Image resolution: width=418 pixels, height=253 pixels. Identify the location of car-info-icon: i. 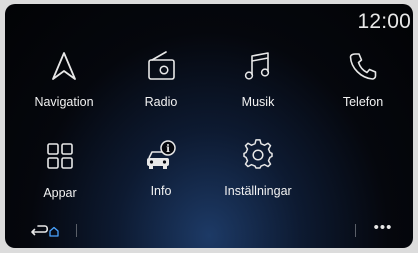
(161, 155).